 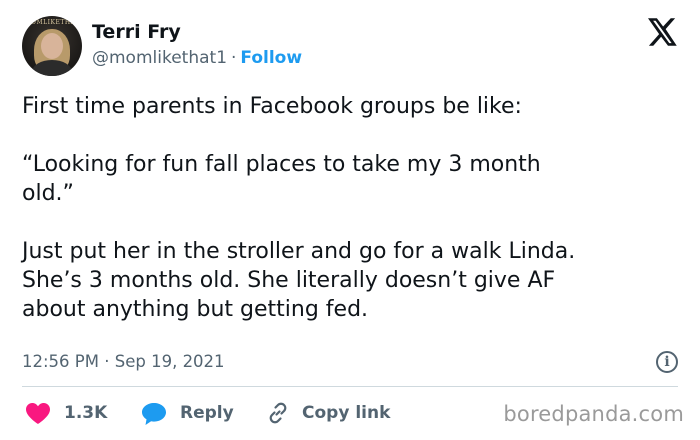 What do you see at coordinates (170, 361) in the screenshot?
I see `tweet-date: Sep 19, 2021` at bounding box center [170, 361].